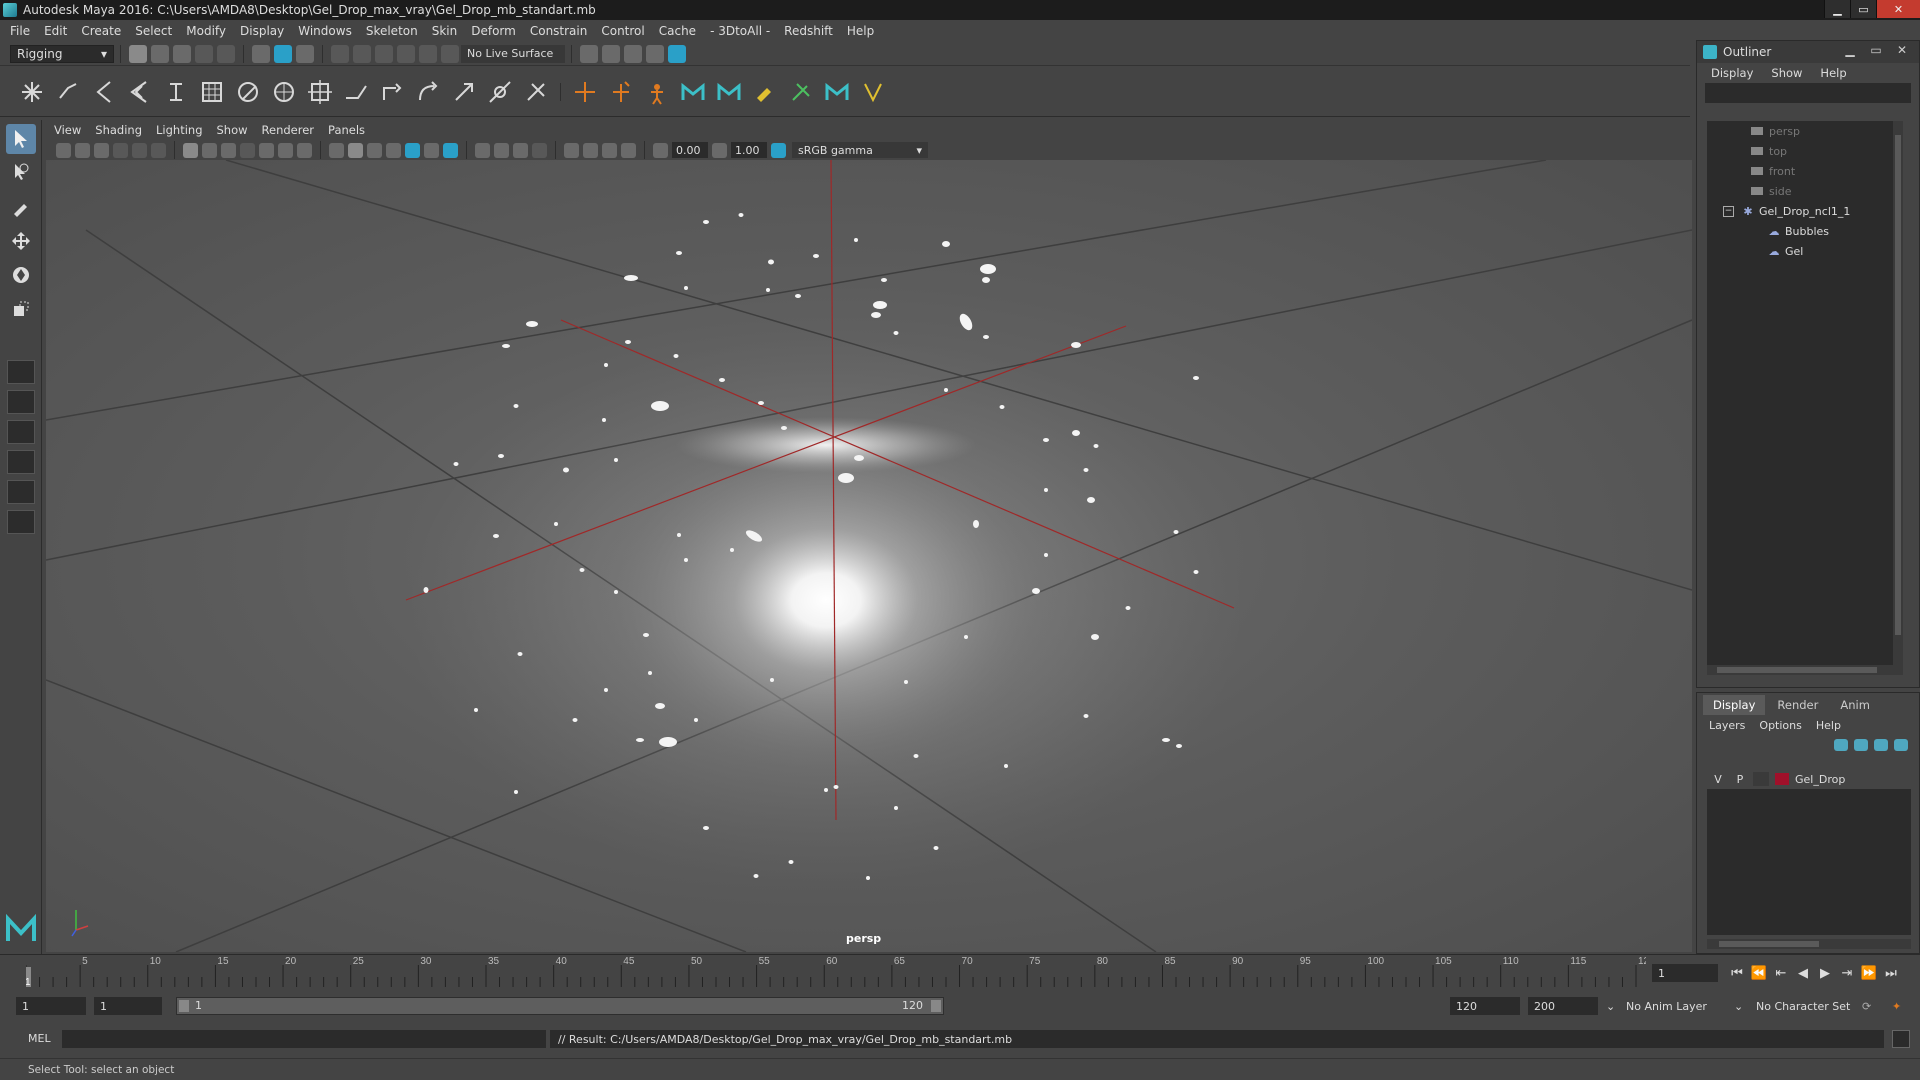  Describe the element at coordinates (729, 92) in the screenshot. I see `redshift-light-icon` at that location.